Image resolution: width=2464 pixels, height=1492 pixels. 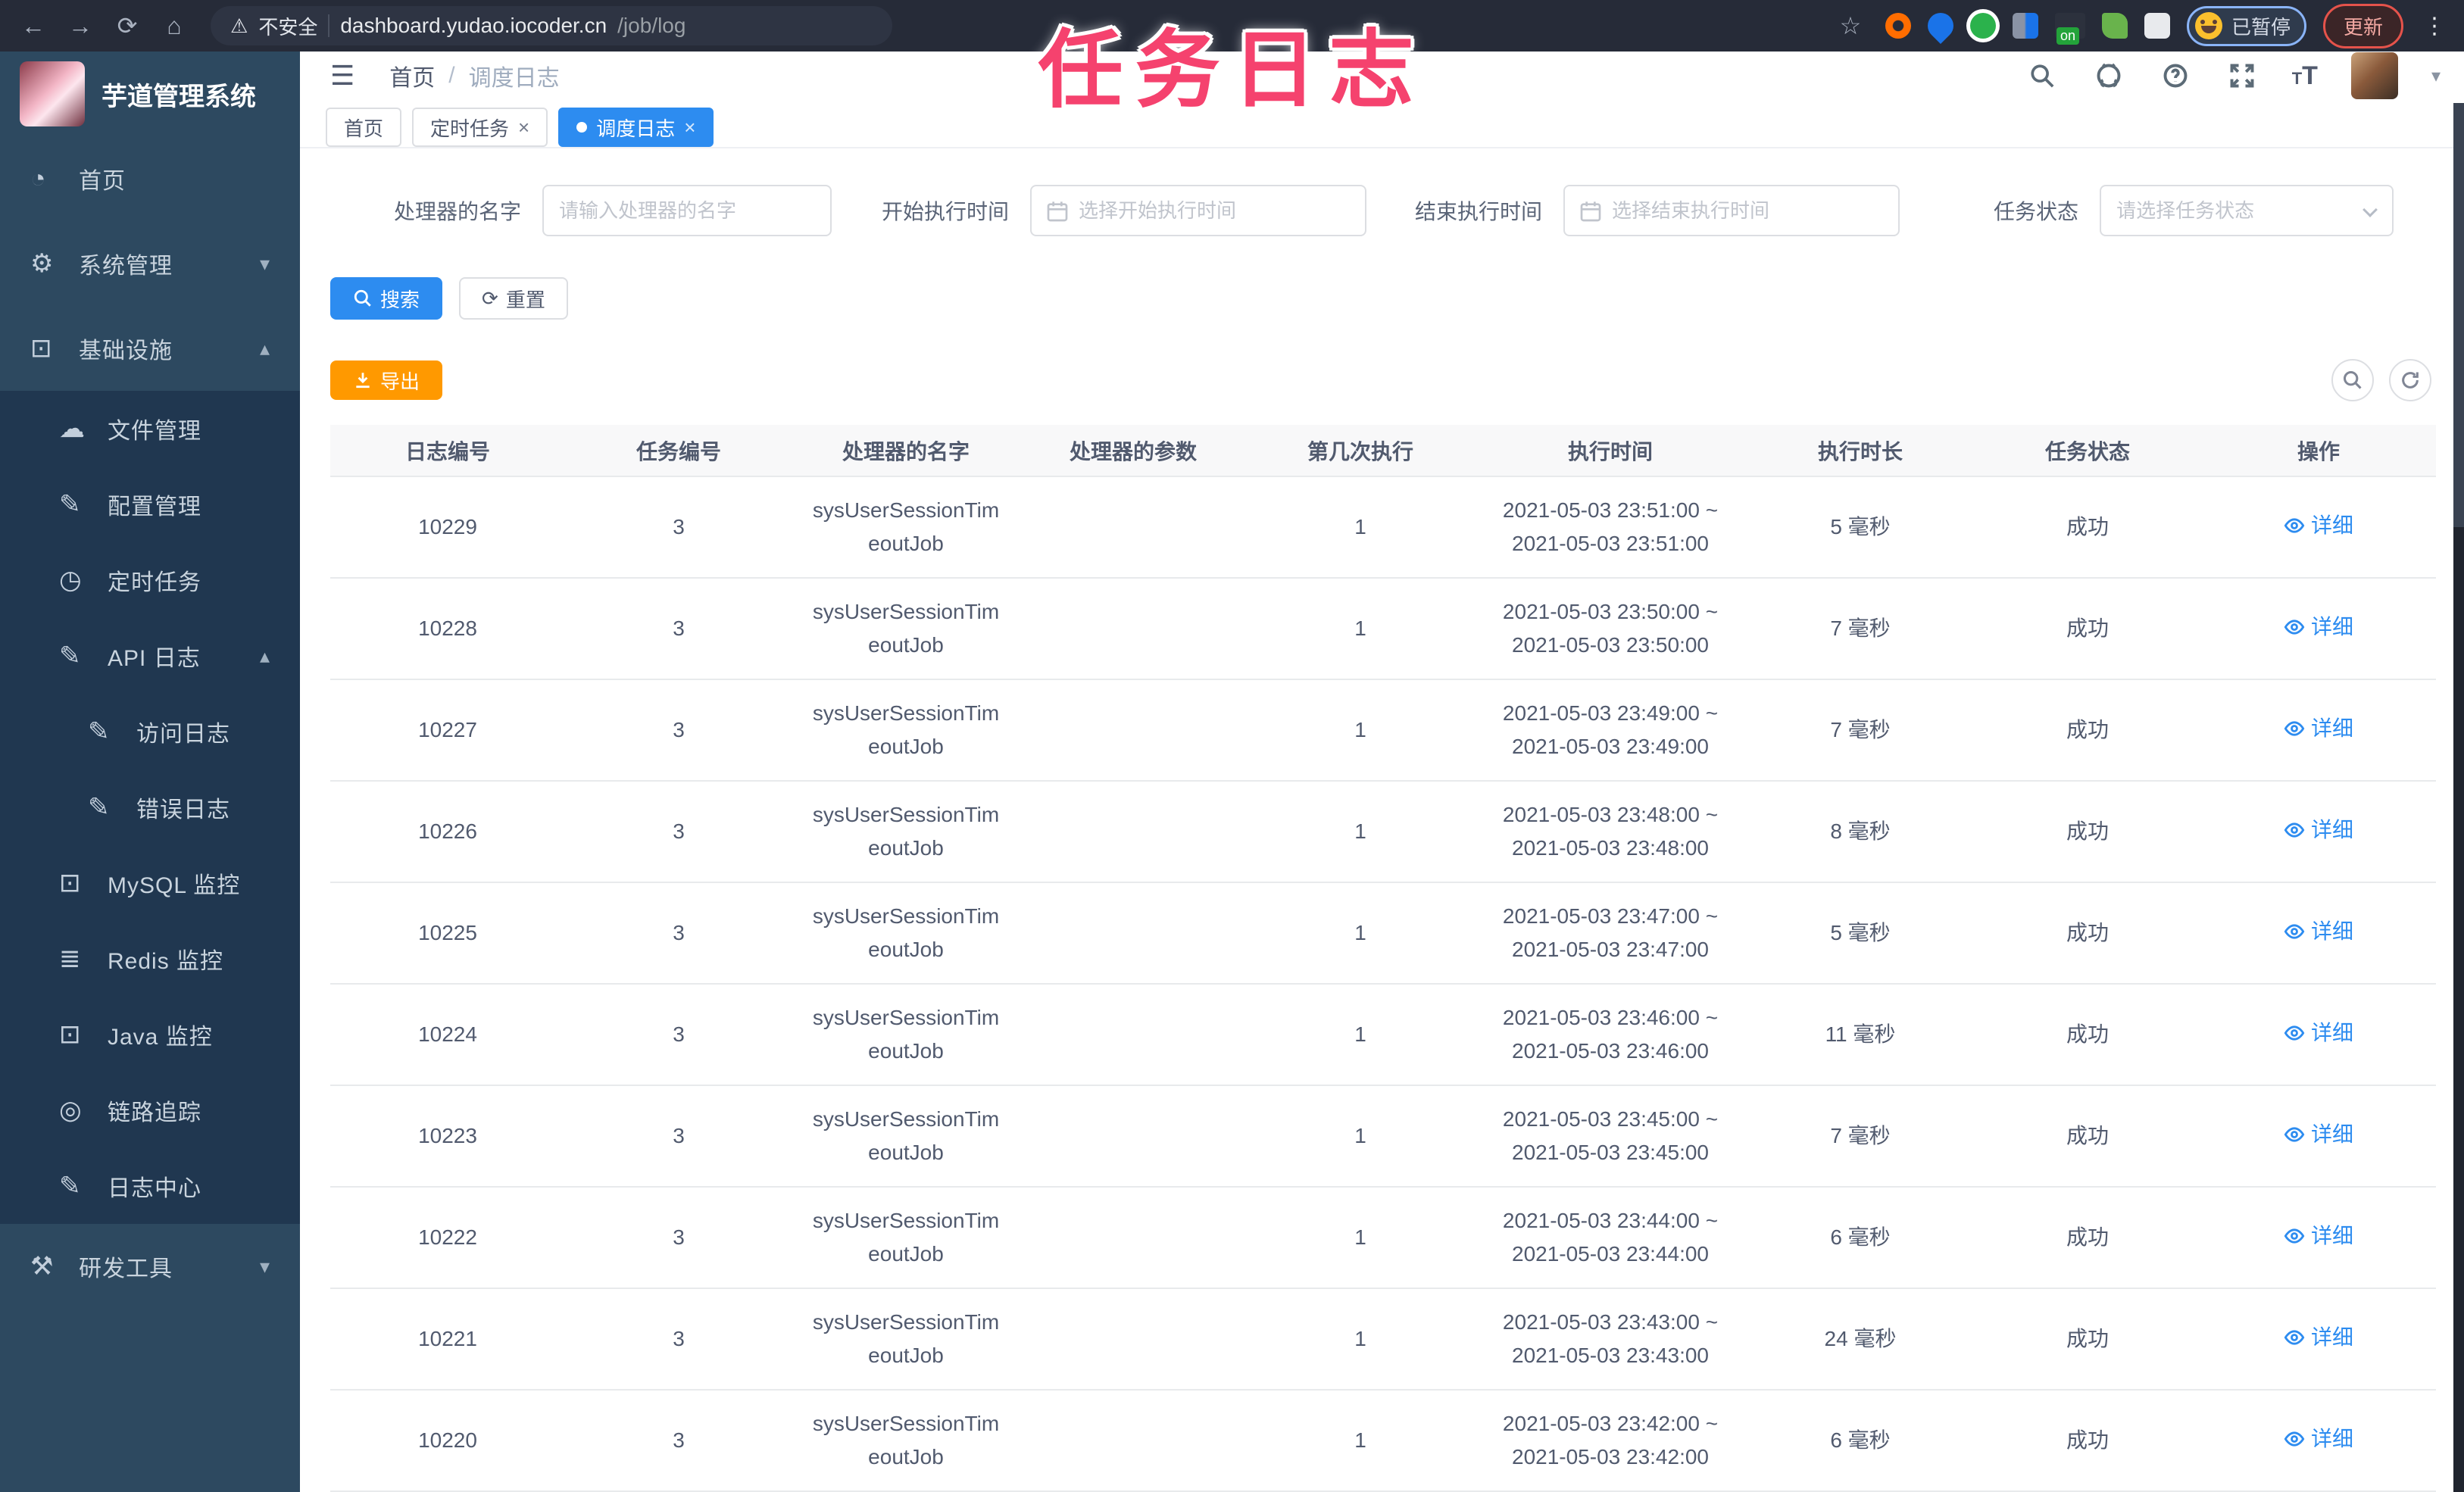 What do you see at coordinates (2410, 380) in the screenshot?
I see `table-refresh-button` at bounding box center [2410, 380].